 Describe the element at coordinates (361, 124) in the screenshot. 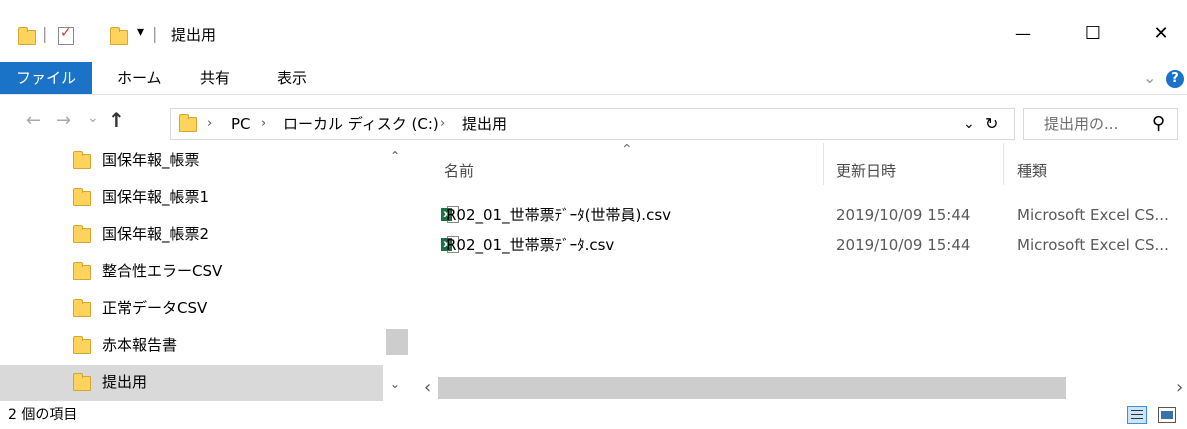

I see `breadcrumb-local-disk: ローカル ディスク (C:)` at that location.